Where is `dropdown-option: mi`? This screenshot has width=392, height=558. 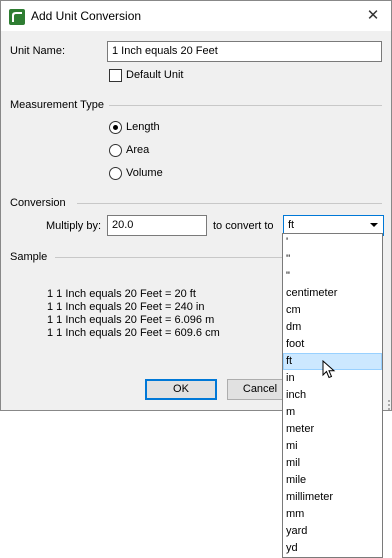
dropdown-option: mi is located at coordinates (332, 446).